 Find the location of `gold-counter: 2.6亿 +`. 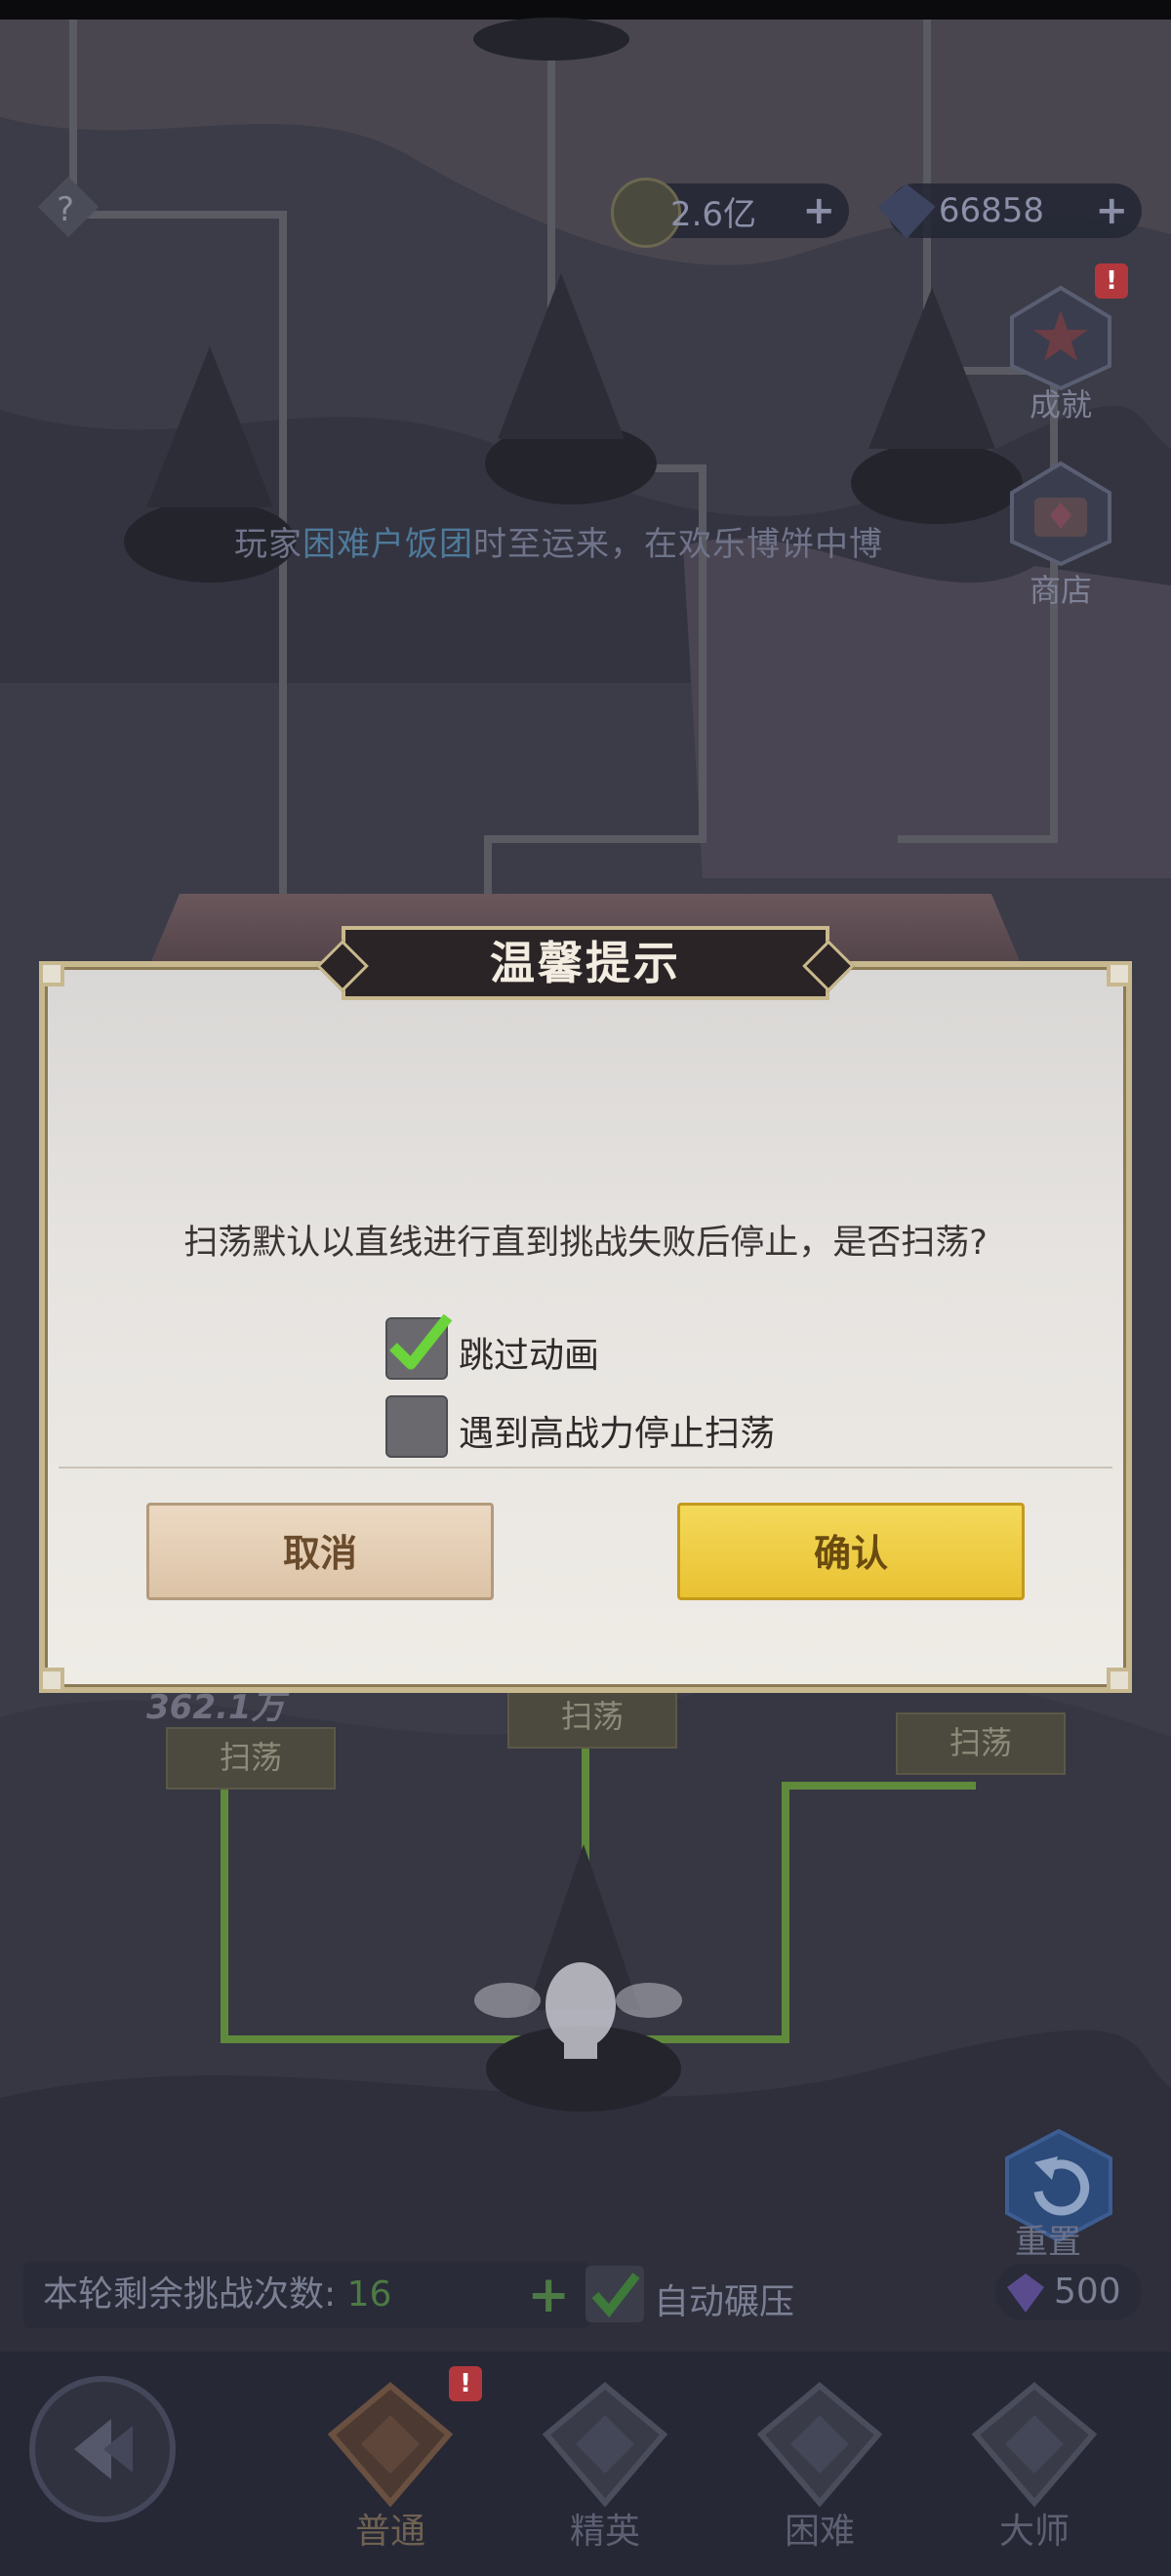

gold-counter: 2.6亿 + is located at coordinates (730, 213).